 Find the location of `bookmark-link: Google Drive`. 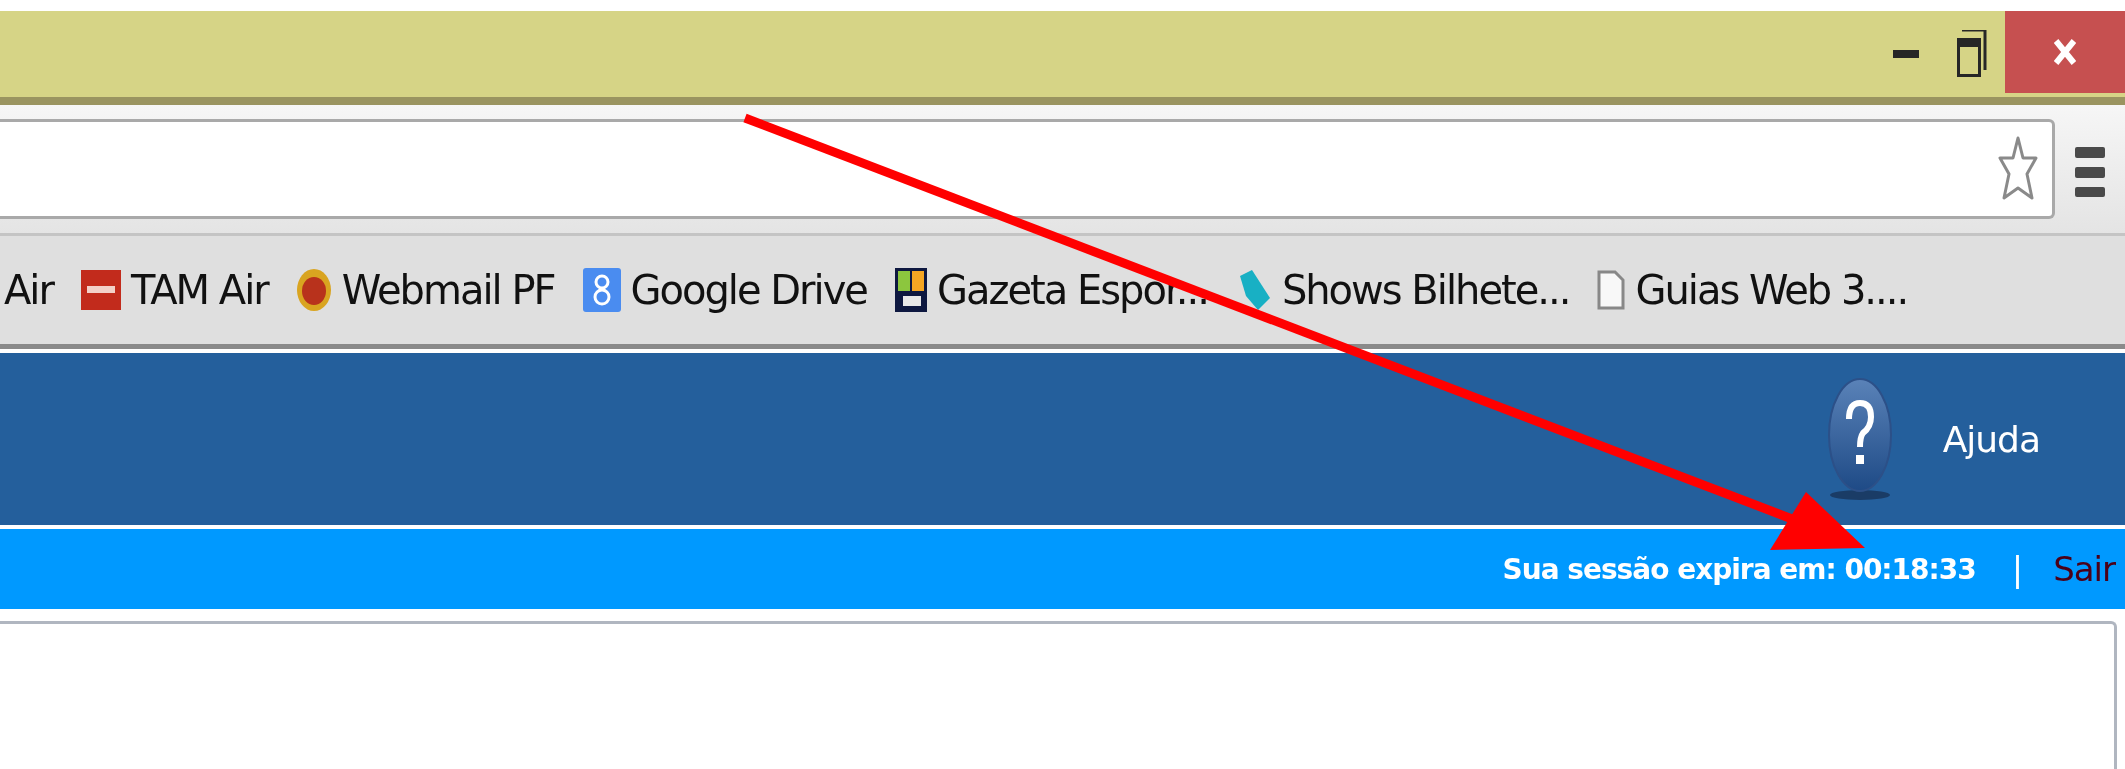

bookmark-link: Google Drive is located at coordinates (748, 290).